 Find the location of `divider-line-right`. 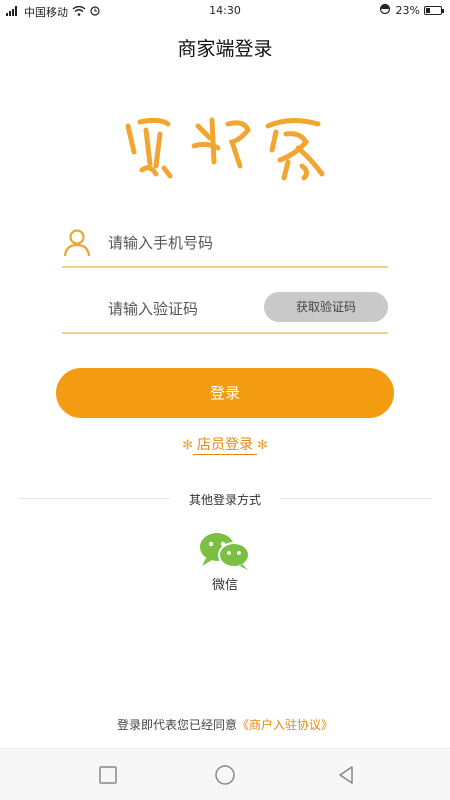

divider-line-right is located at coordinates (356, 498).